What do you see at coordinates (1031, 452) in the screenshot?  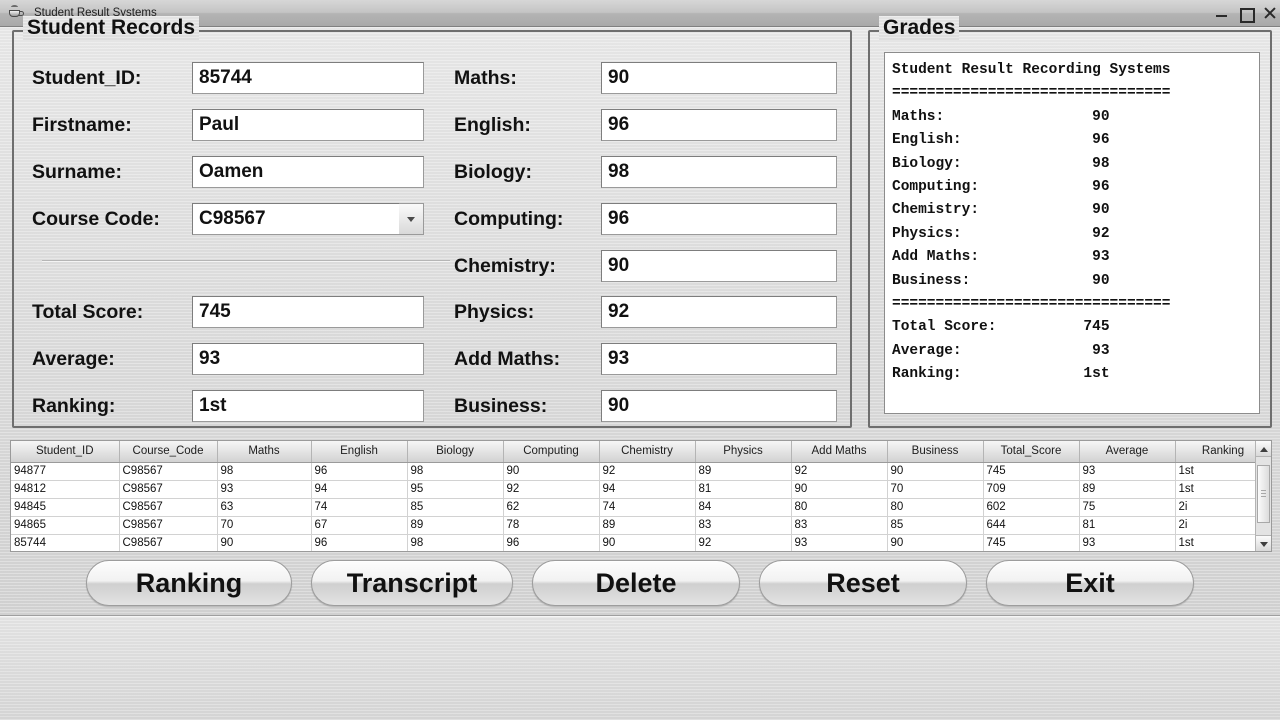 I see `table-column-header: Total_Score` at bounding box center [1031, 452].